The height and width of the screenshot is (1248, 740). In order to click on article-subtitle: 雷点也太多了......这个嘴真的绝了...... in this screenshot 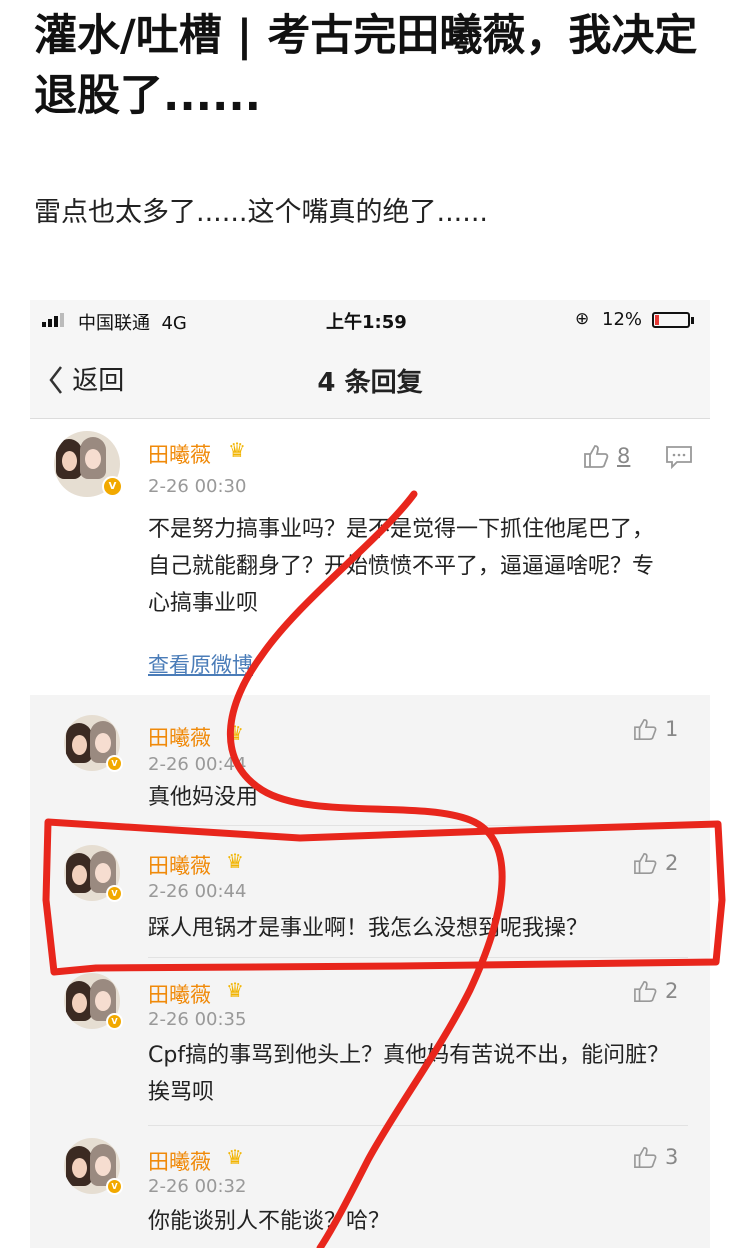, I will do `click(261, 212)`.